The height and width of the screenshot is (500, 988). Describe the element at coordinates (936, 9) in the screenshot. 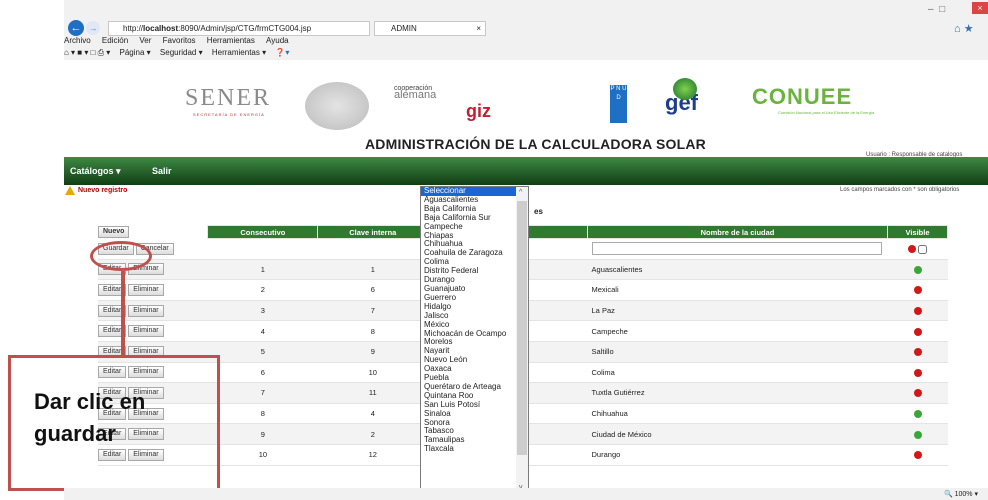

I see `window-controls: – □` at that location.